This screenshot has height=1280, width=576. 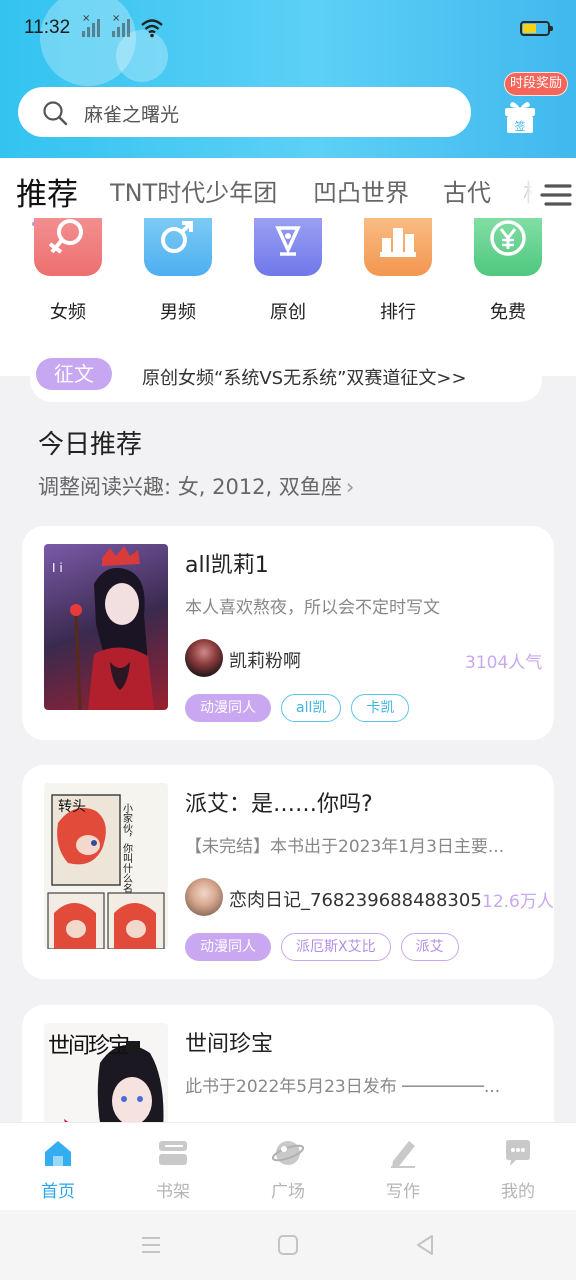 I want to click on author-name: 凯莉粉啊, so click(x=265, y=660).